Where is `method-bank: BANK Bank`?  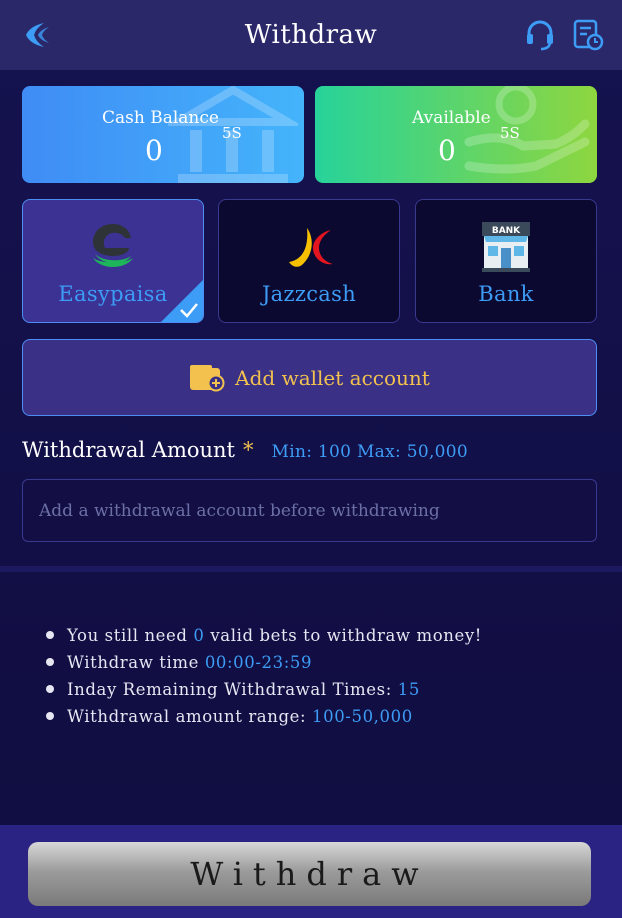 method-bank: BANK Bank is located at coordinates (506, 261).